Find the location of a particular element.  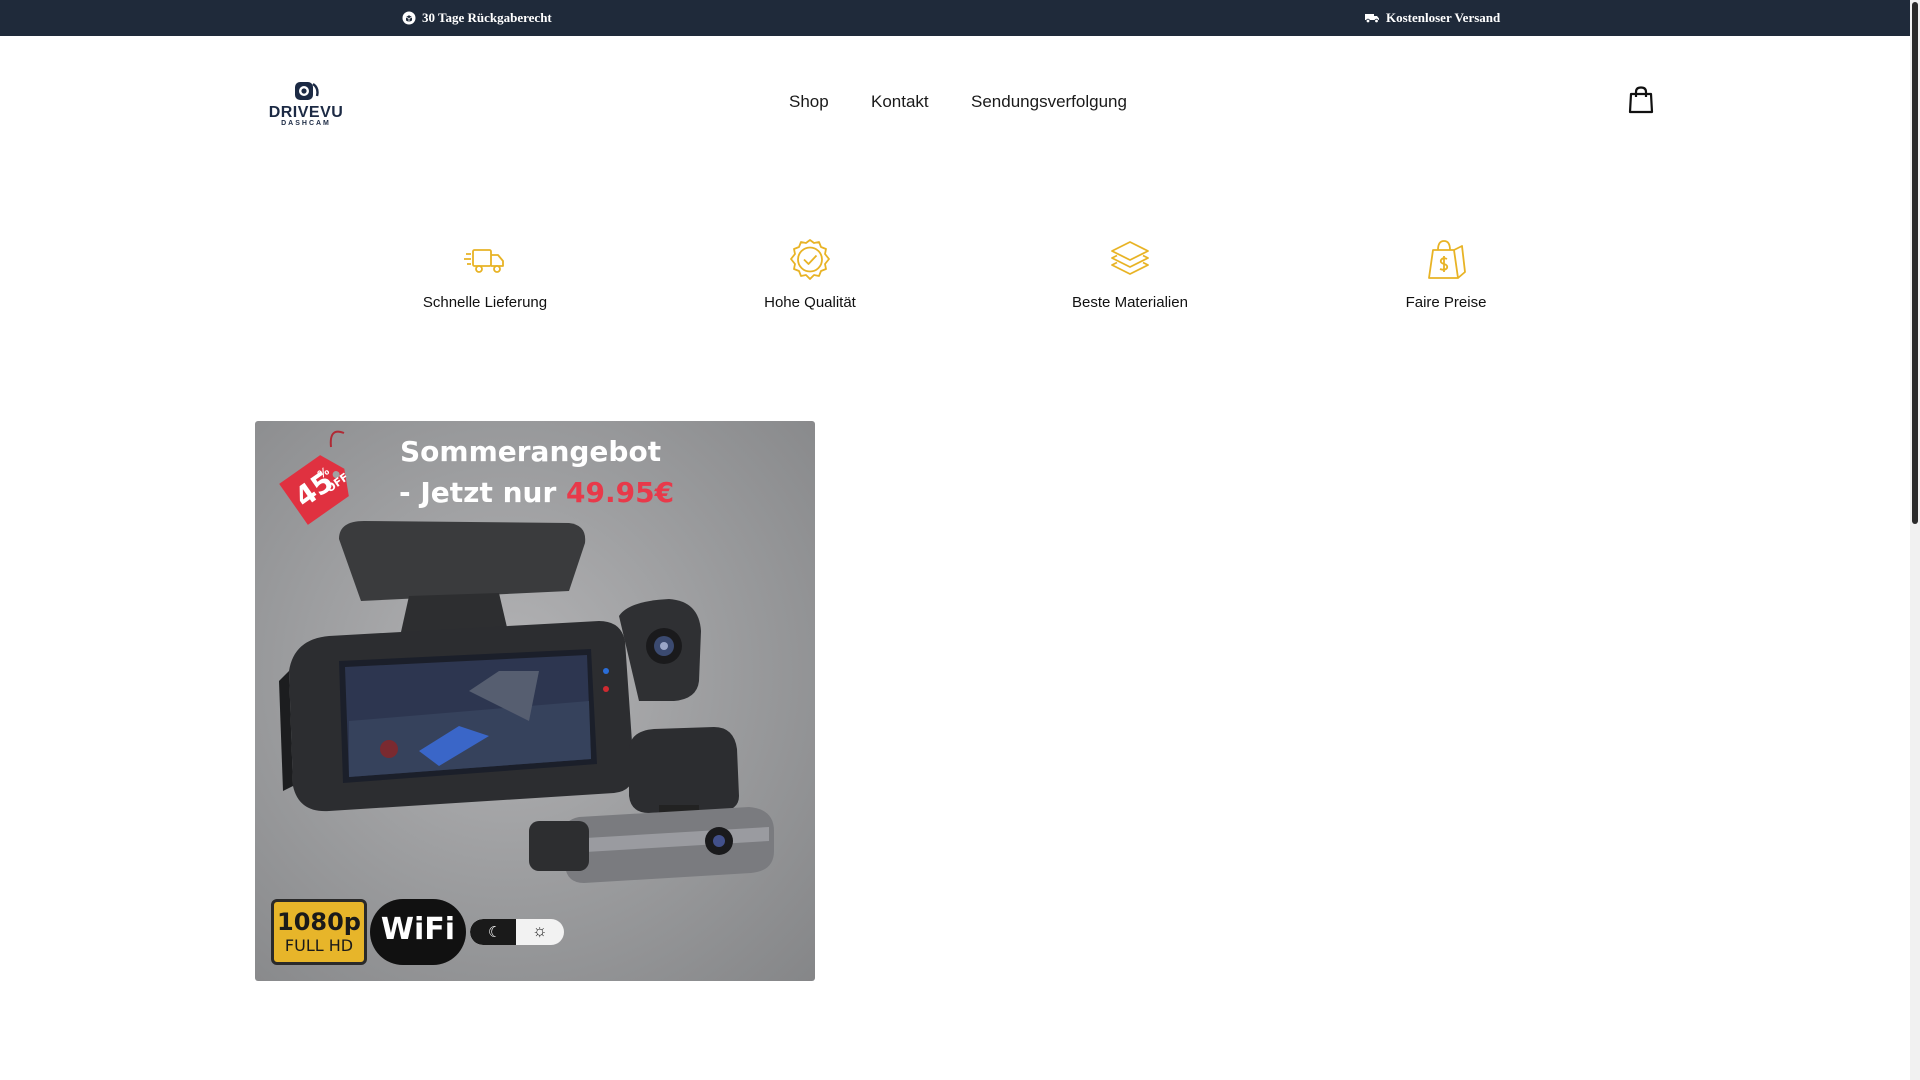

scrollbar-thumb is located at coordinates (1915, 263).